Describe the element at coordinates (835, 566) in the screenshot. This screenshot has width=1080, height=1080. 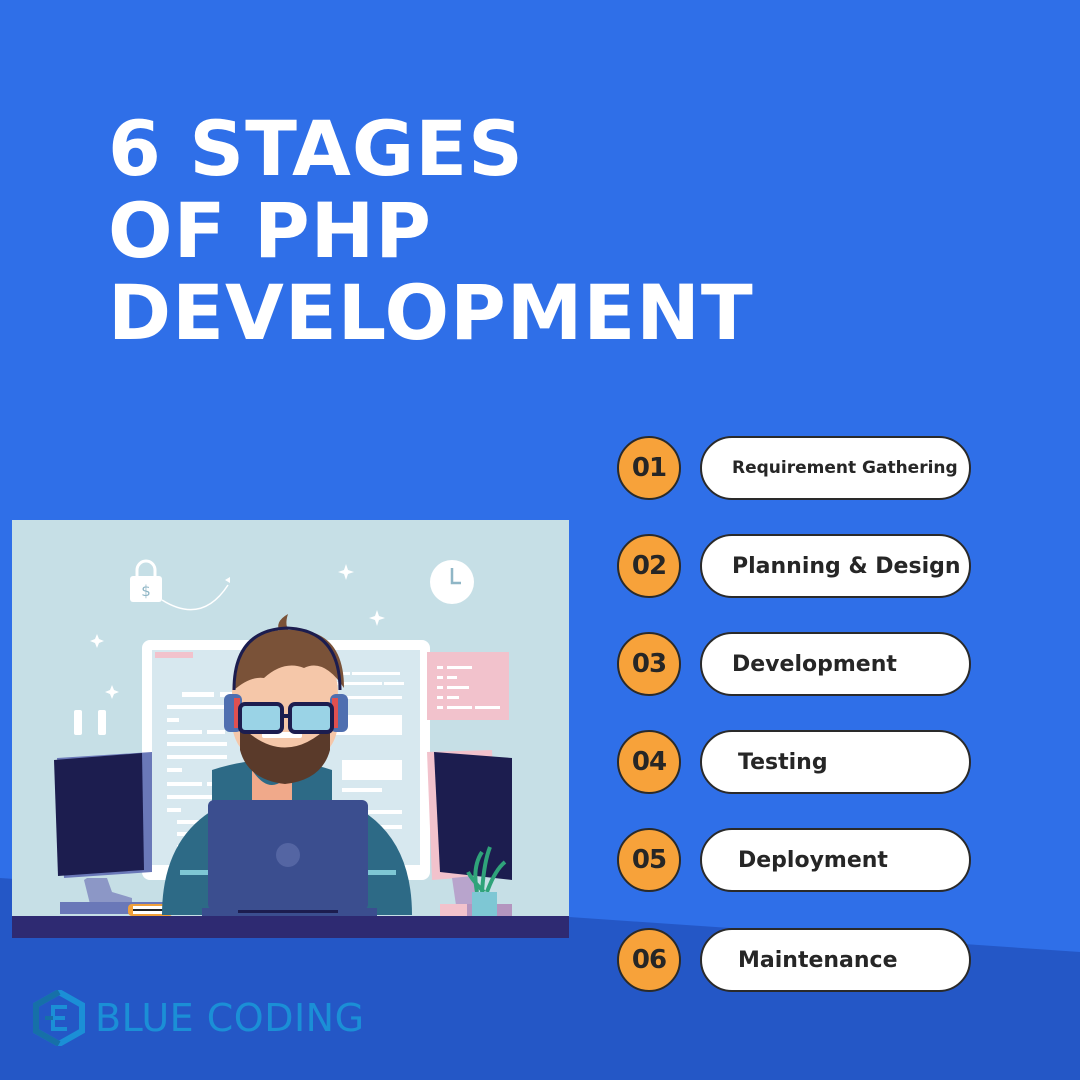
I see `stage-label: Planning & Design` at that location.